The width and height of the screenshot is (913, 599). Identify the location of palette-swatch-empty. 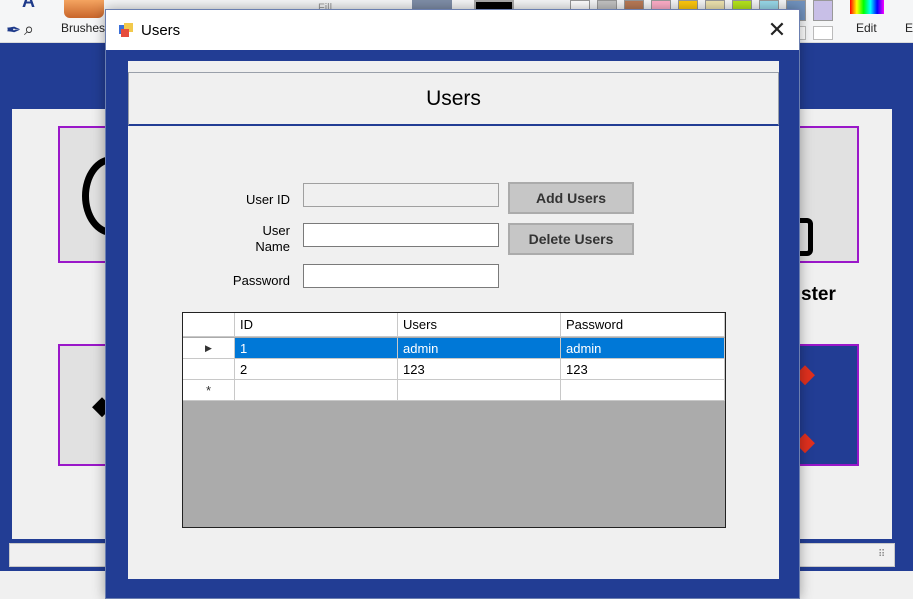
(823, 33).